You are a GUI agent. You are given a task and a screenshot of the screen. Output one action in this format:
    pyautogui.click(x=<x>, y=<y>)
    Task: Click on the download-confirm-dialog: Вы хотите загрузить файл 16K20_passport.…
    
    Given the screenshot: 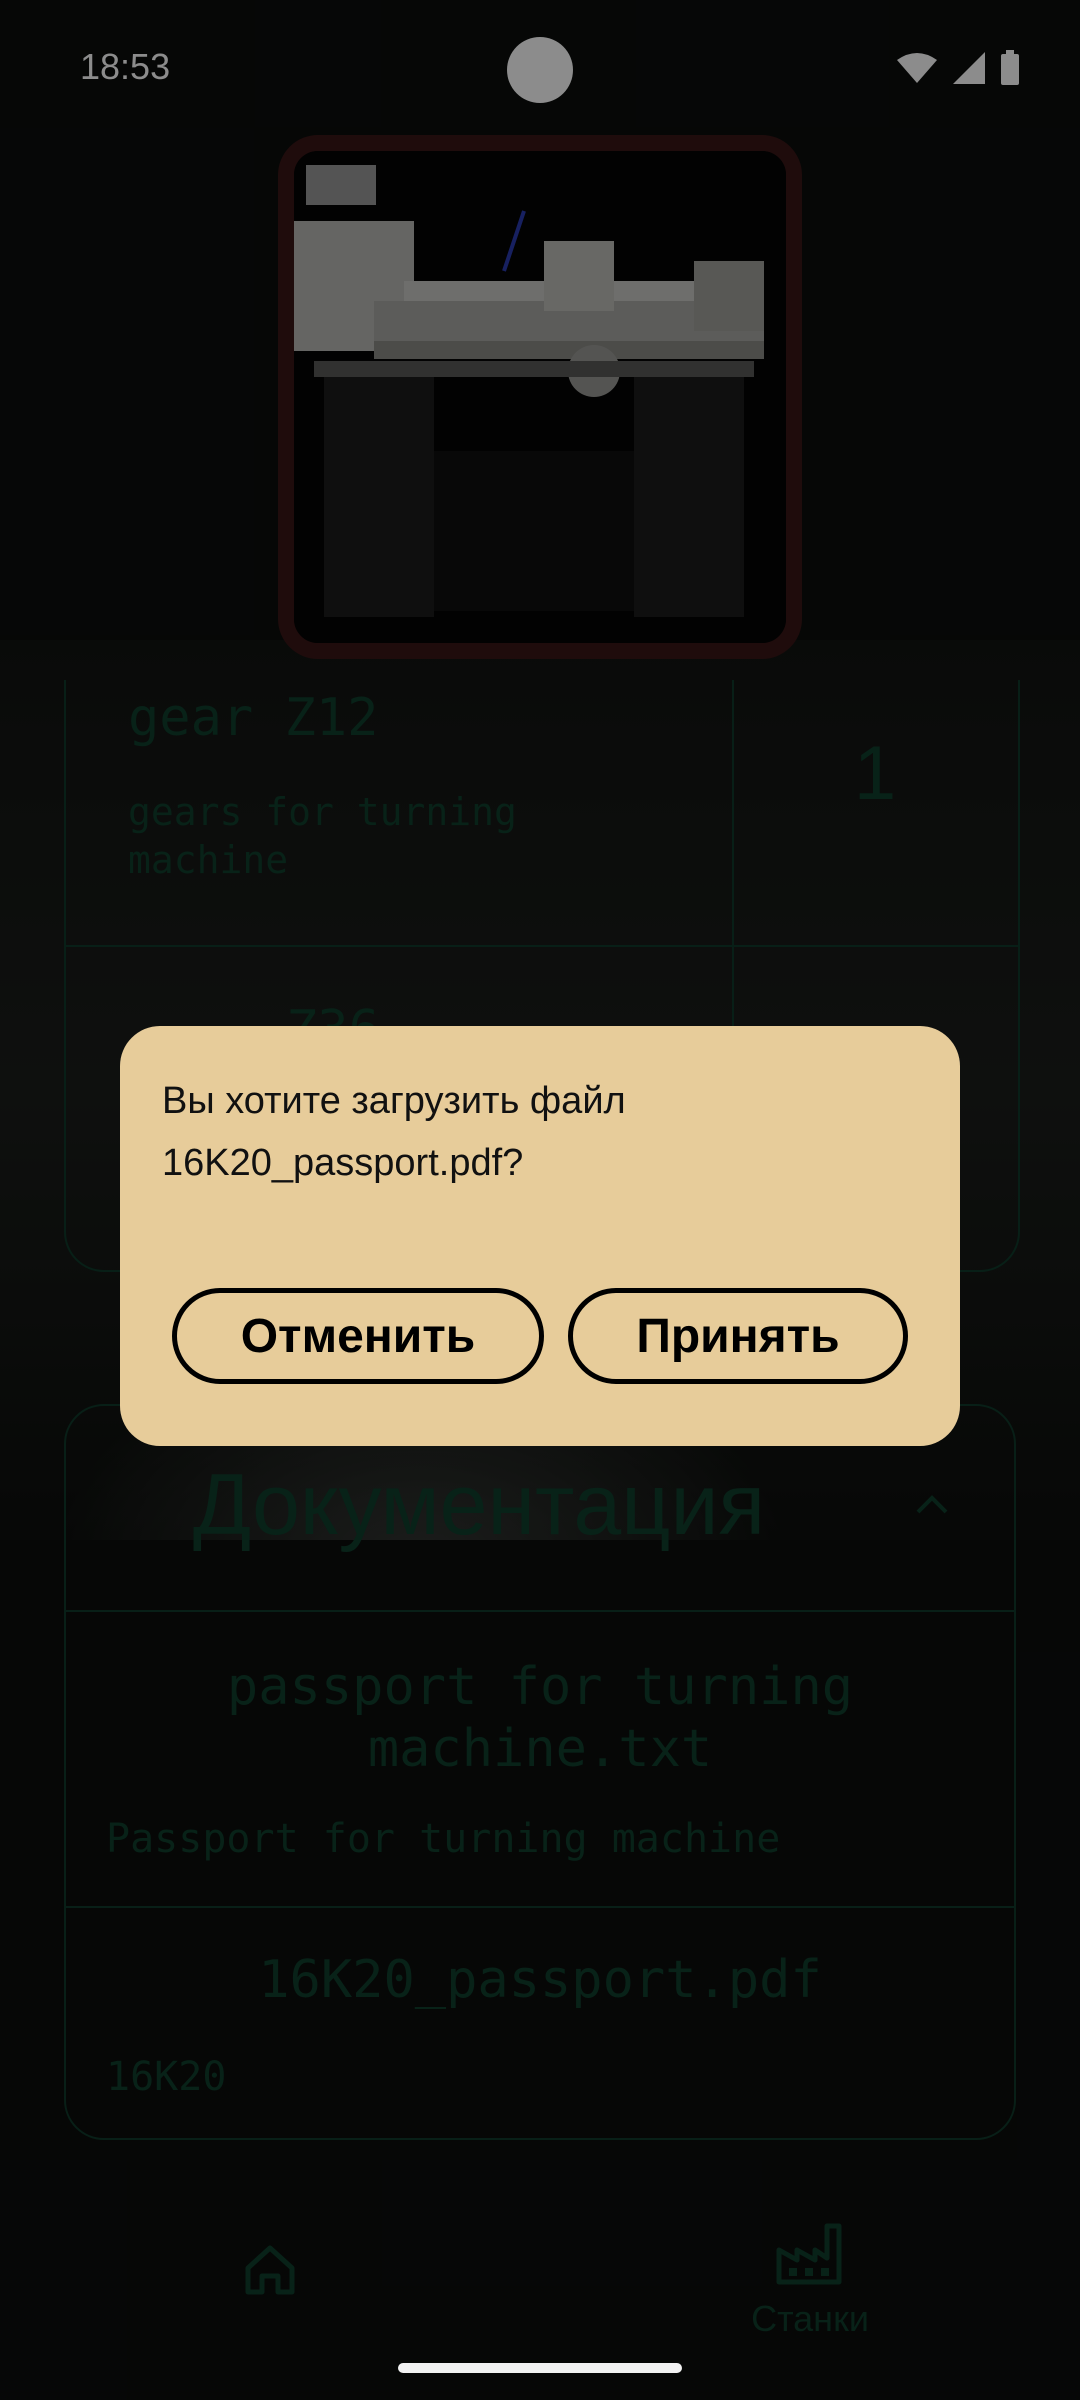 What is the action you would take?
    pyautogui.click(x=540, y=1236)
    